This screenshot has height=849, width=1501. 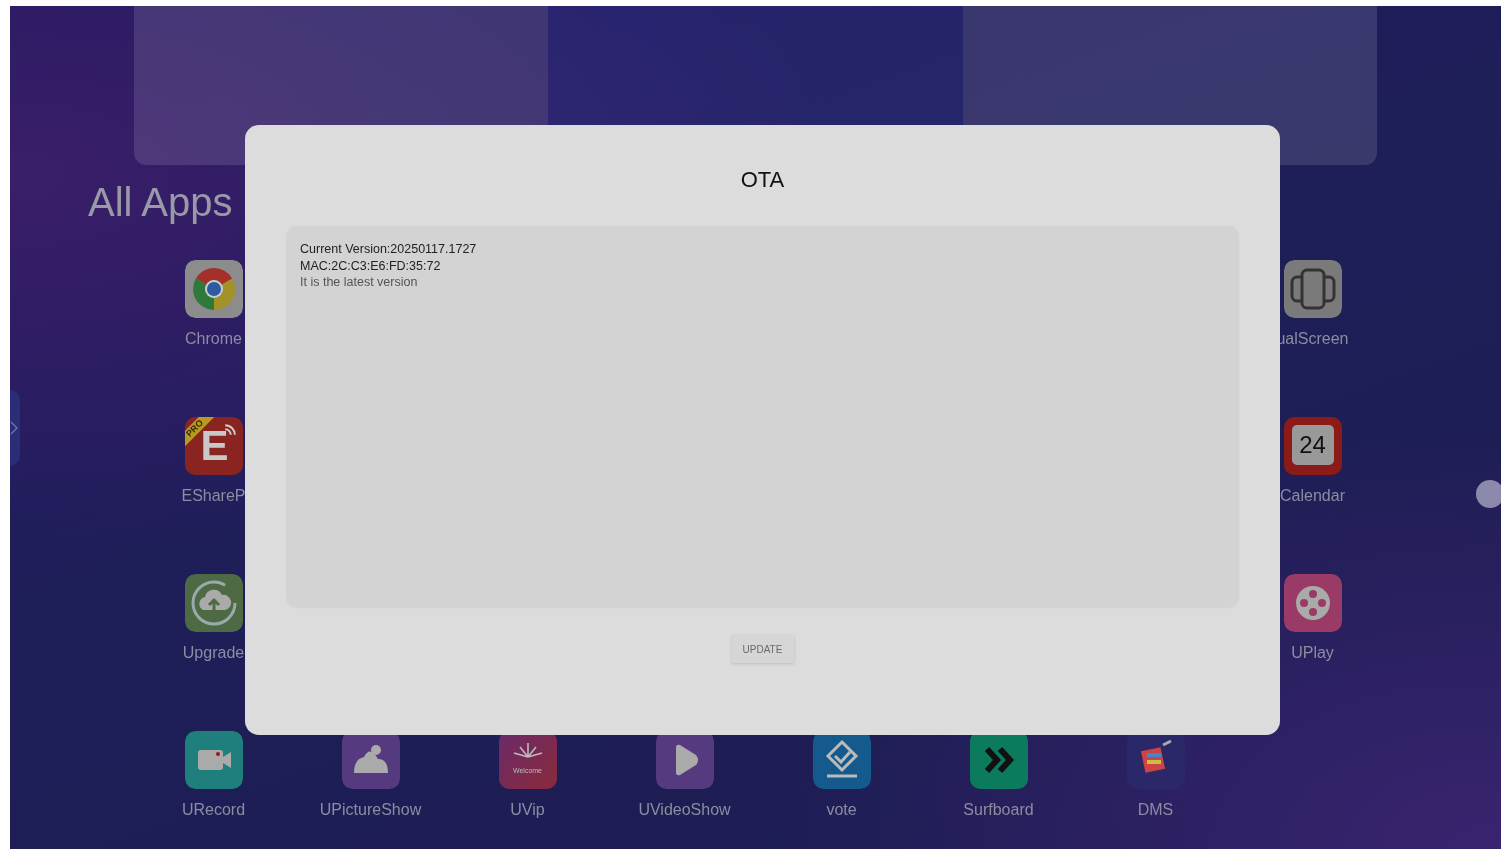 I want to click on app-label: DMS, so click(x=1155, y=810).